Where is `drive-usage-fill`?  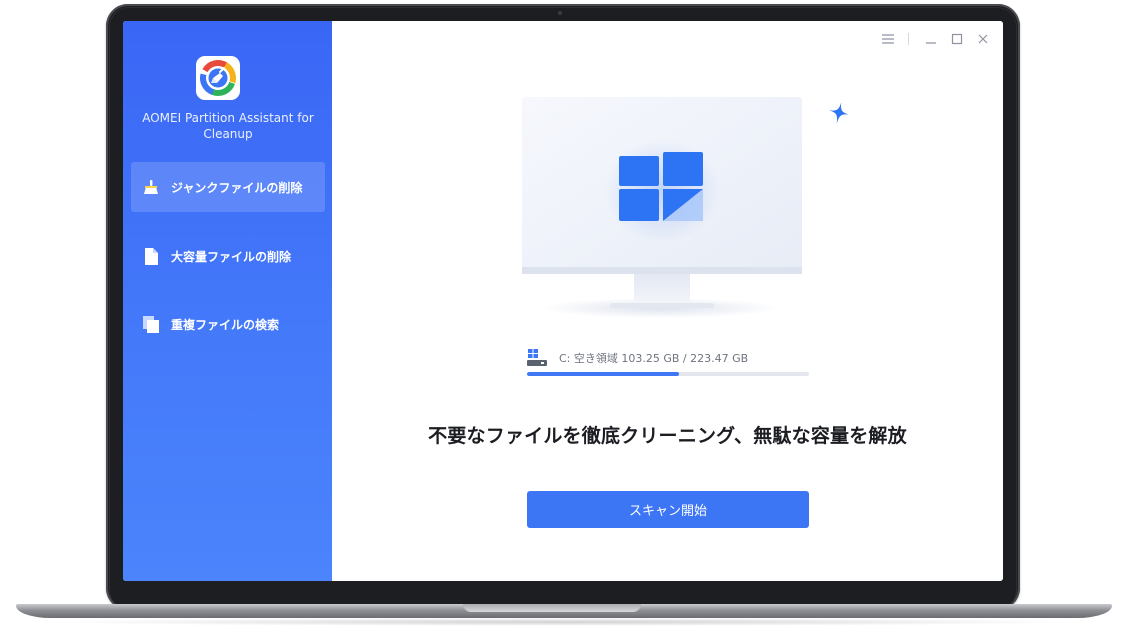
drive-usage-fill is located at coordinates (603, 374).